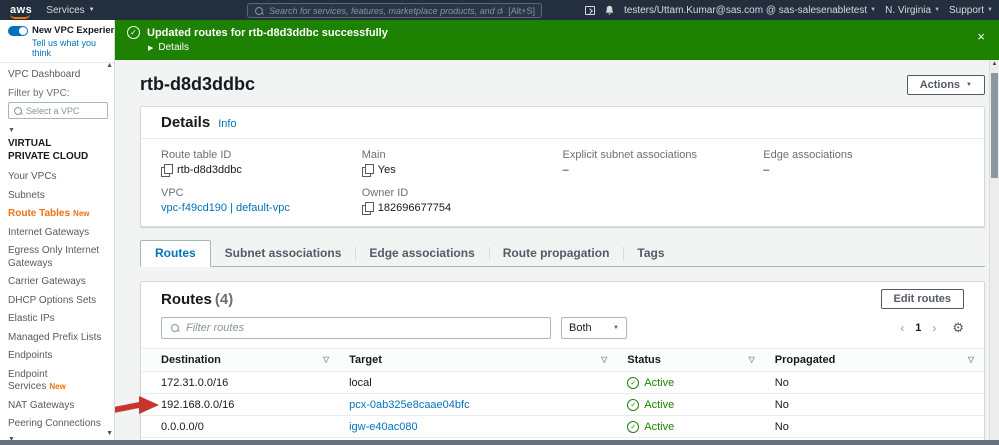 This screenshot has height=445, width=999. What do you see at coordinates (197, 84) in the screenshot?
I see `page-title: rtb-d8d3ddbc` at bounding box center [197, 84].